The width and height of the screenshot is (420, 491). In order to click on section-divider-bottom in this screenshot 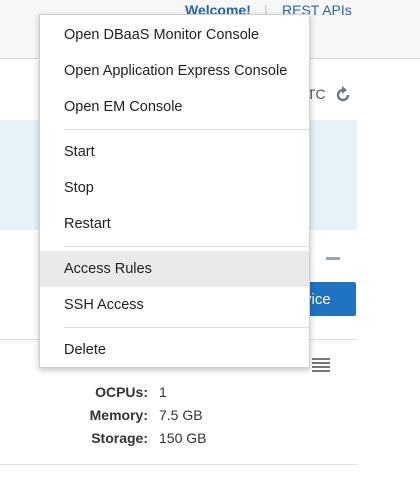, I will do `click(178, 464)`.